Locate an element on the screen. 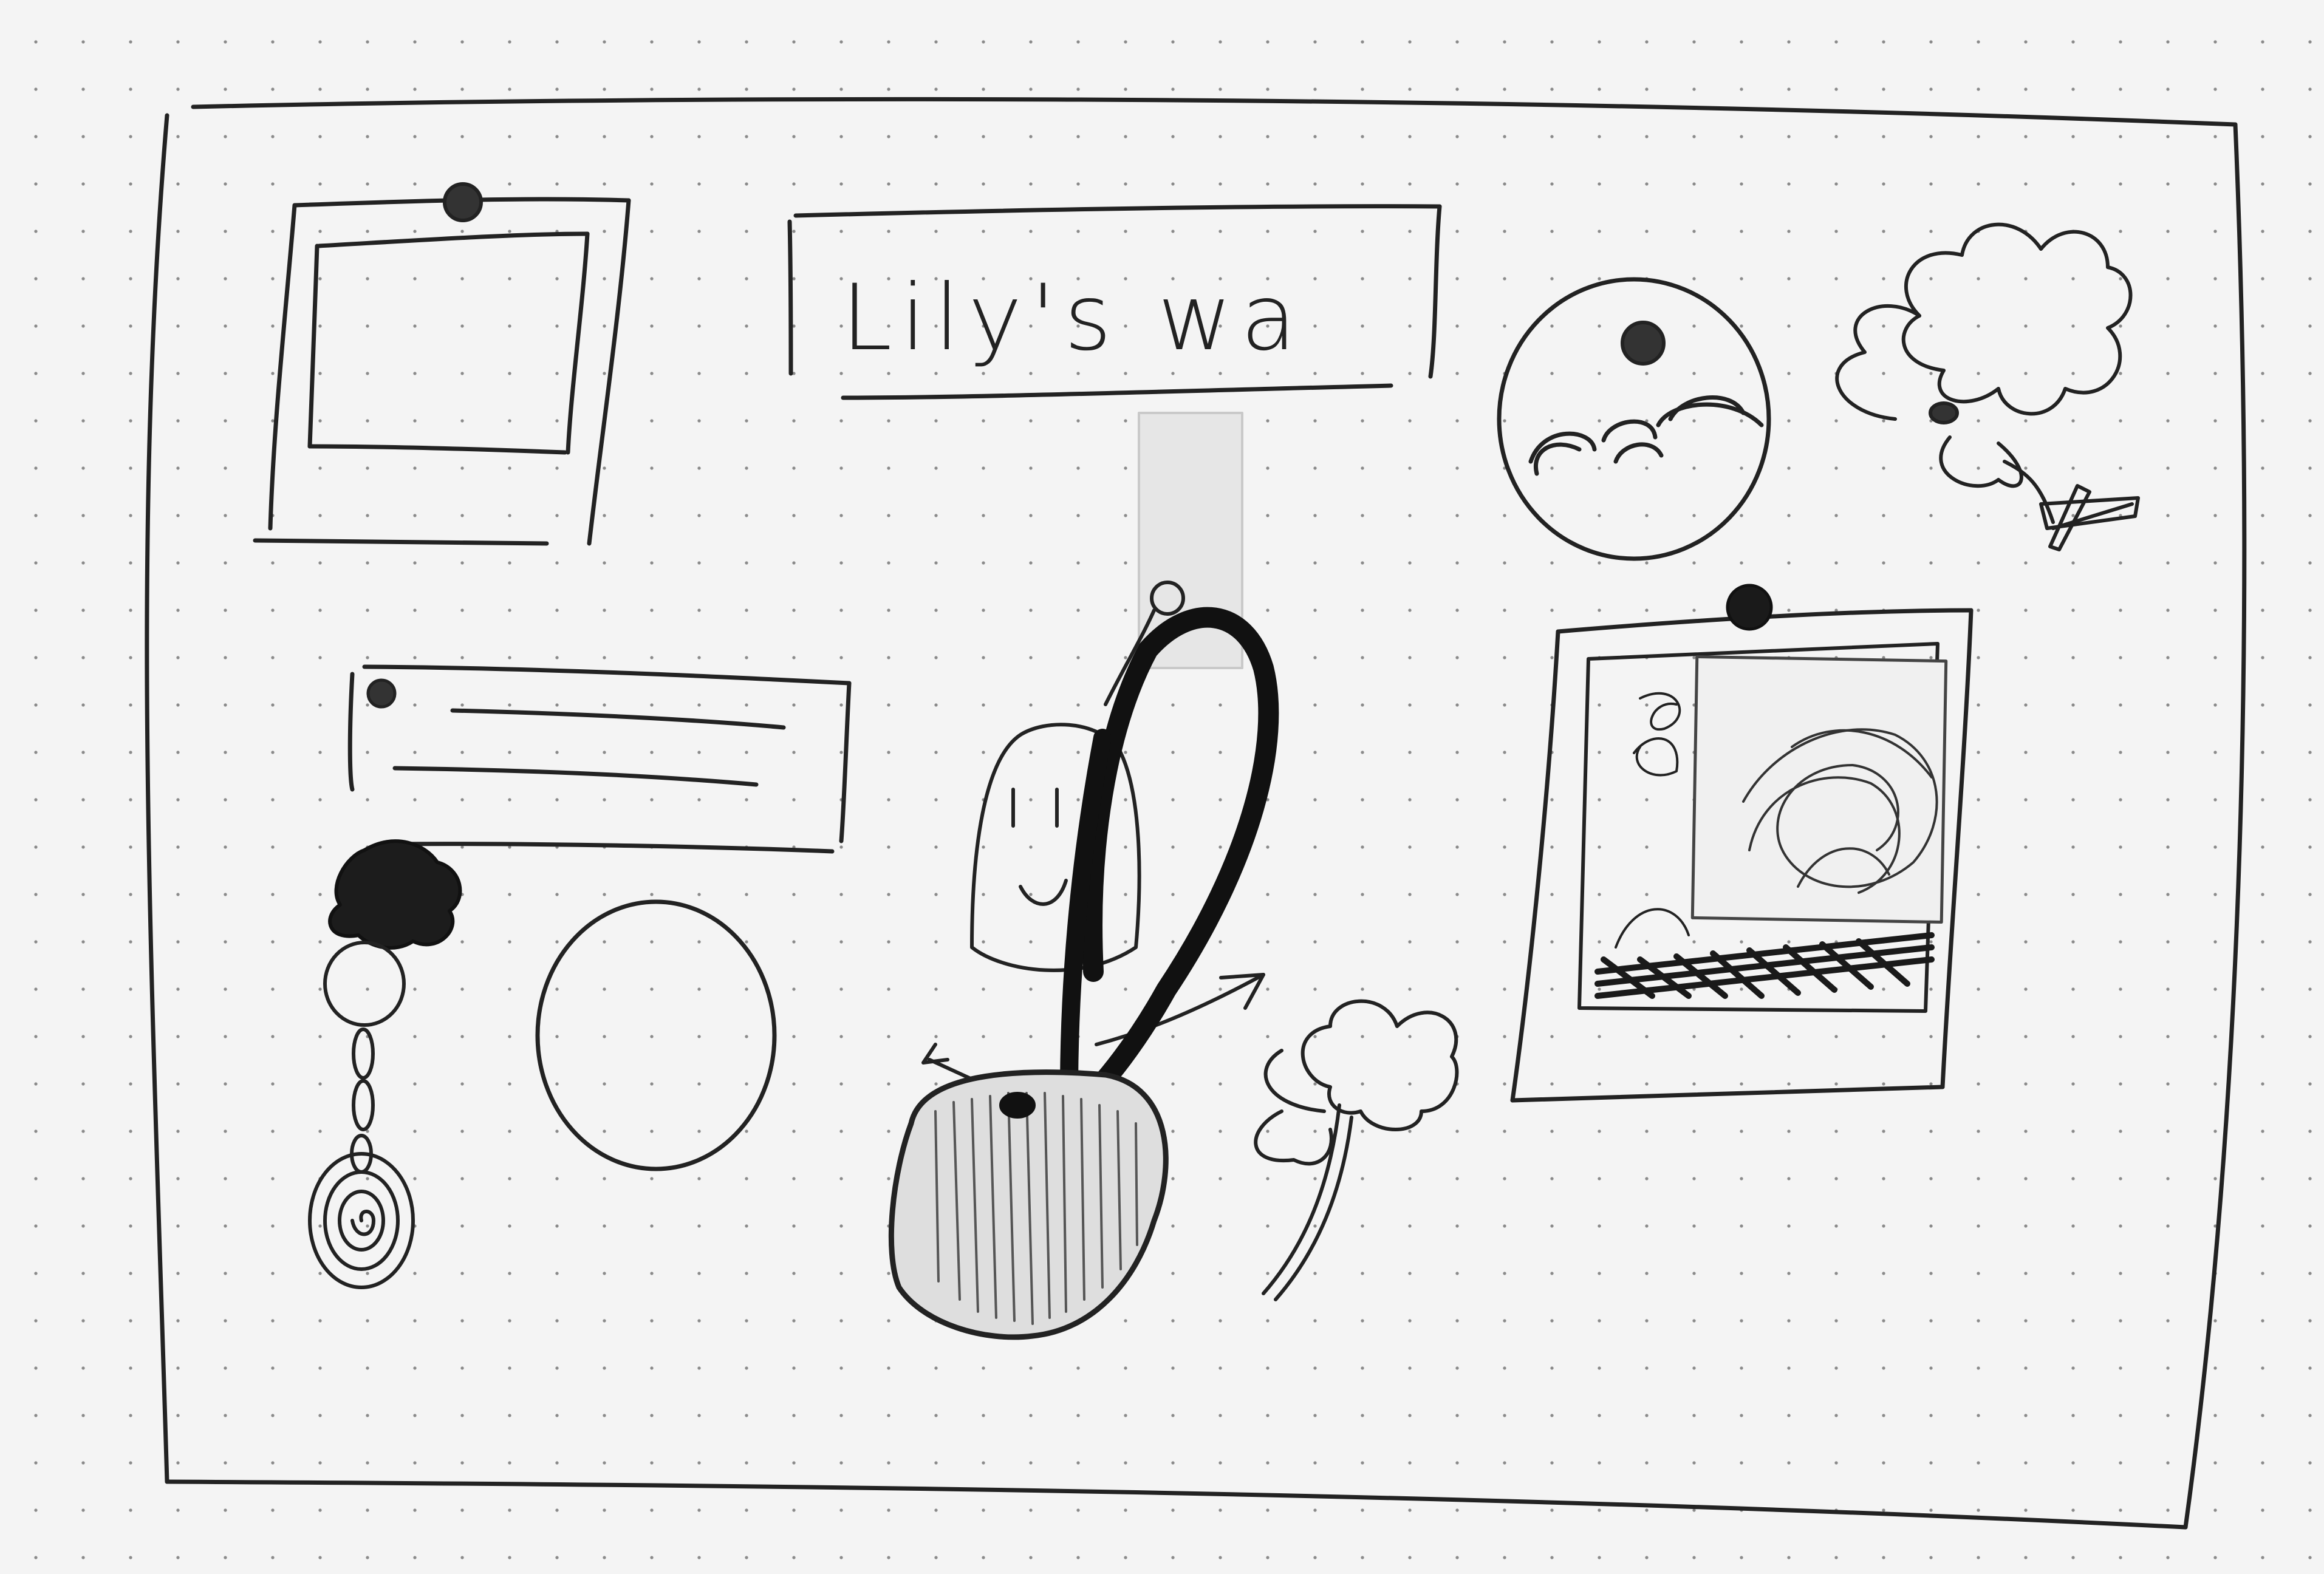  pinned-photo-stack-icon is located at coordinates (1742, 843).